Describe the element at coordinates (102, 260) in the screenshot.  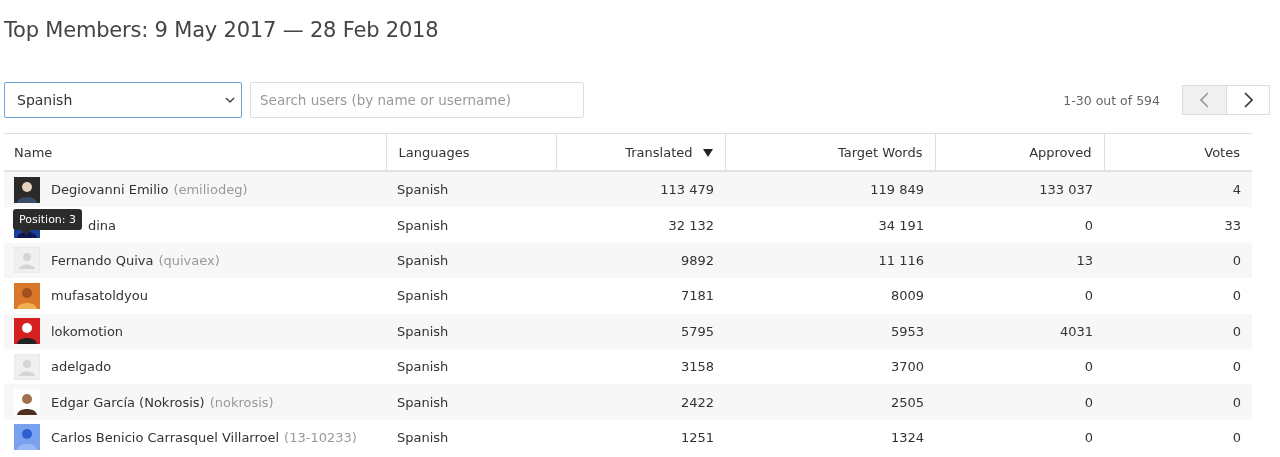
I see `member-name: Fernando Quiva` at that location.